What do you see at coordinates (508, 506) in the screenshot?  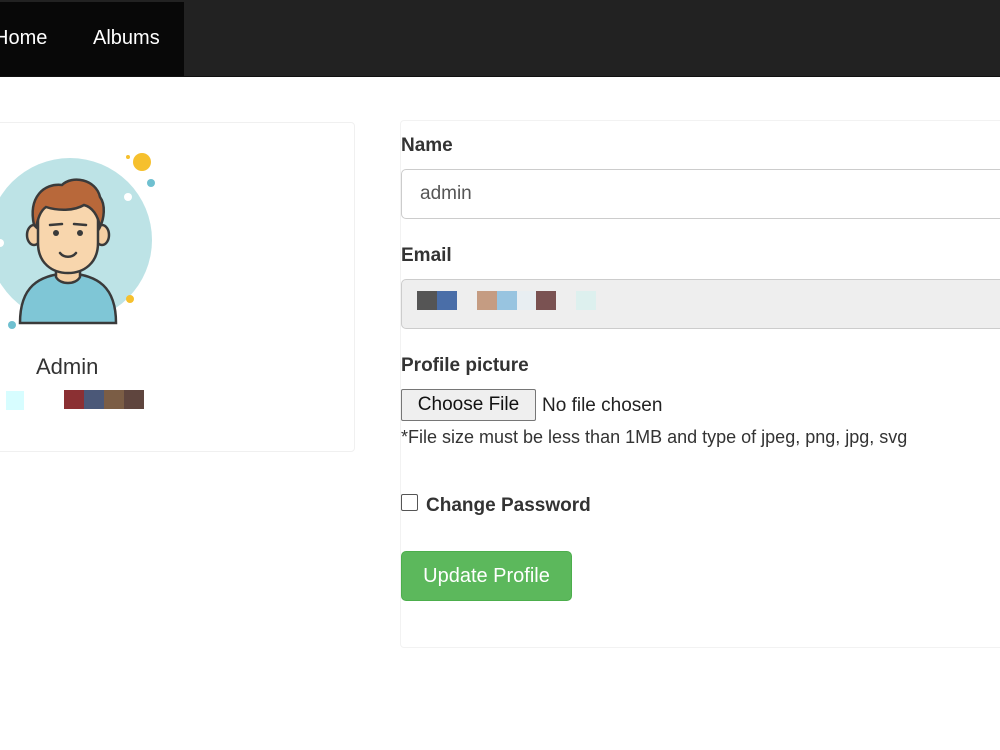 I see `change-password-label: Change Password` at bounding box center [508, 506].